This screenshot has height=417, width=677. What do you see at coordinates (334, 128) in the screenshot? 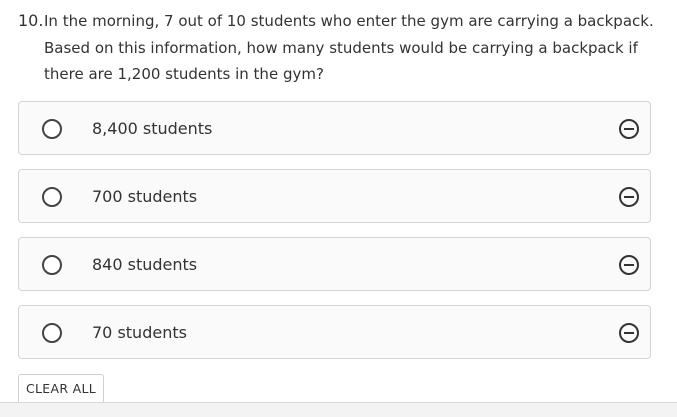
I see `answer-choice-a: 8,400 students` at bounding box center [334, 128].